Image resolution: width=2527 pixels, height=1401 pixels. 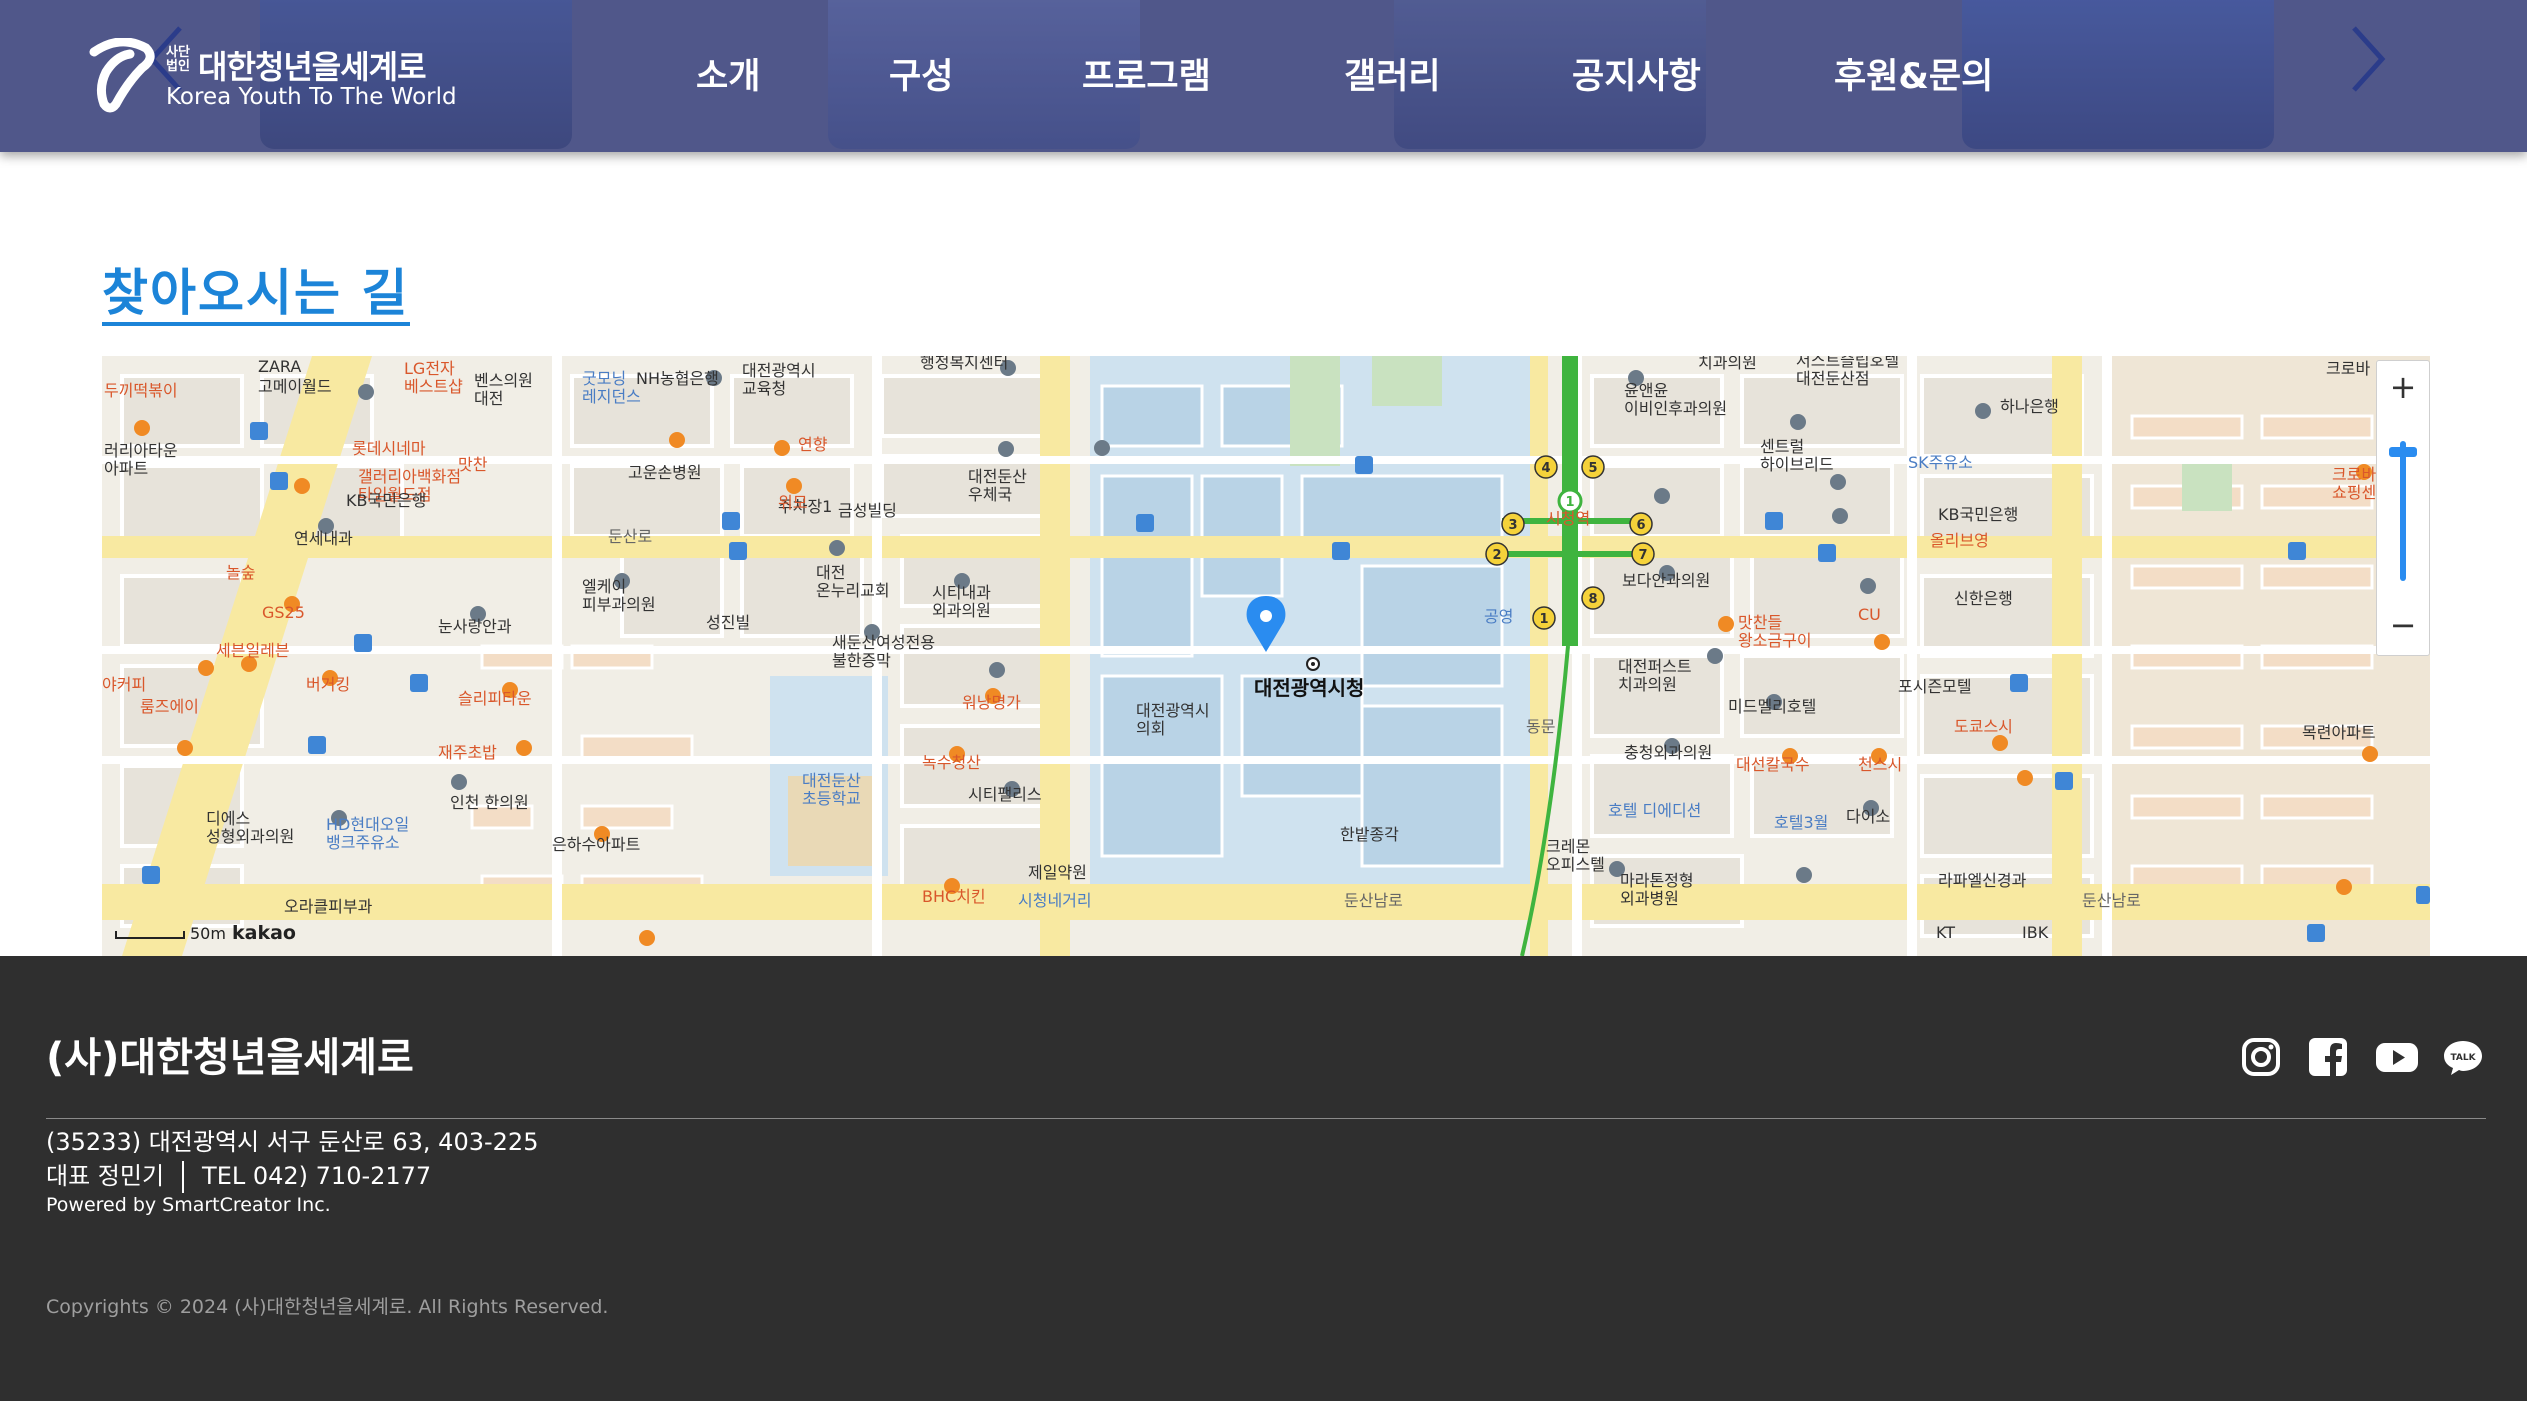 I want to click on map-label-haengjeong: 행정복지센터, so click(x=964, y=364).